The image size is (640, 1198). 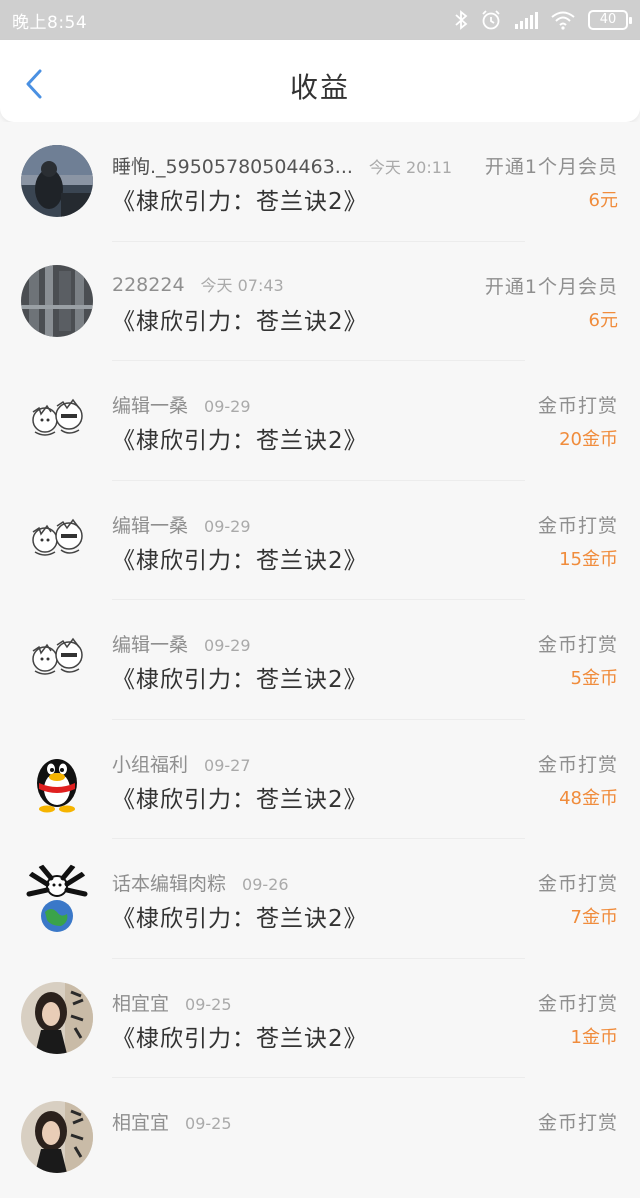 I want to click on sender-line: 话本编辑肉粽 09-26, so click(x=200, y=882).